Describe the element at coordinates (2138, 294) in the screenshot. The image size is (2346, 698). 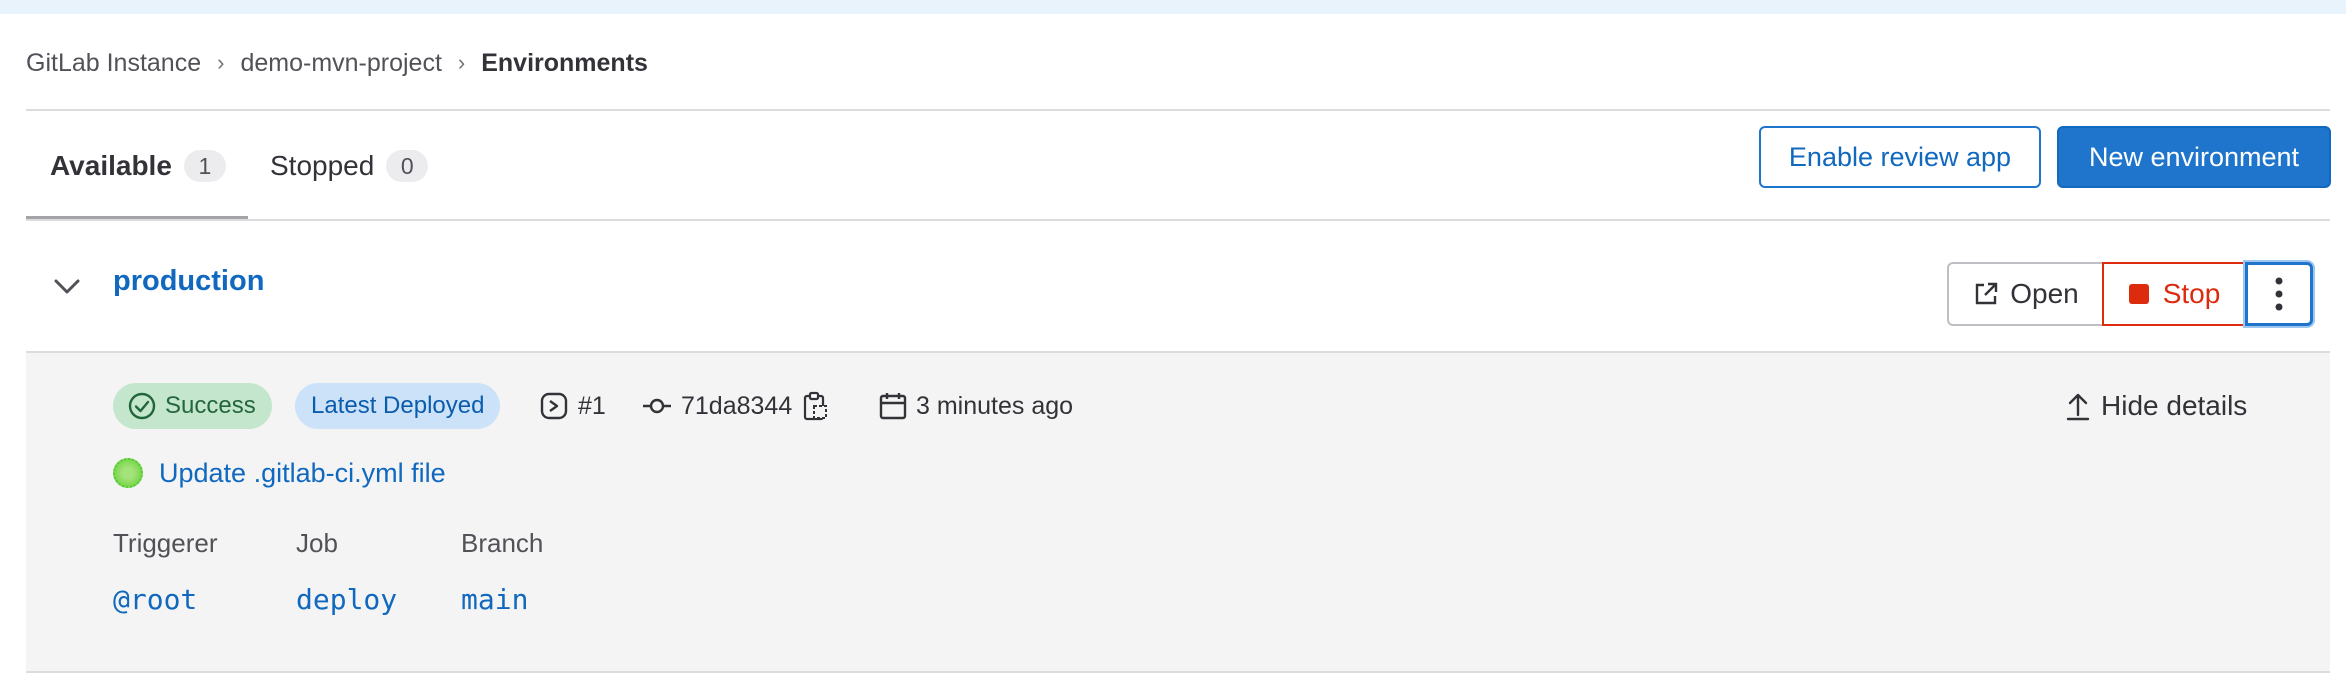
I see `stop-icon` at that location.